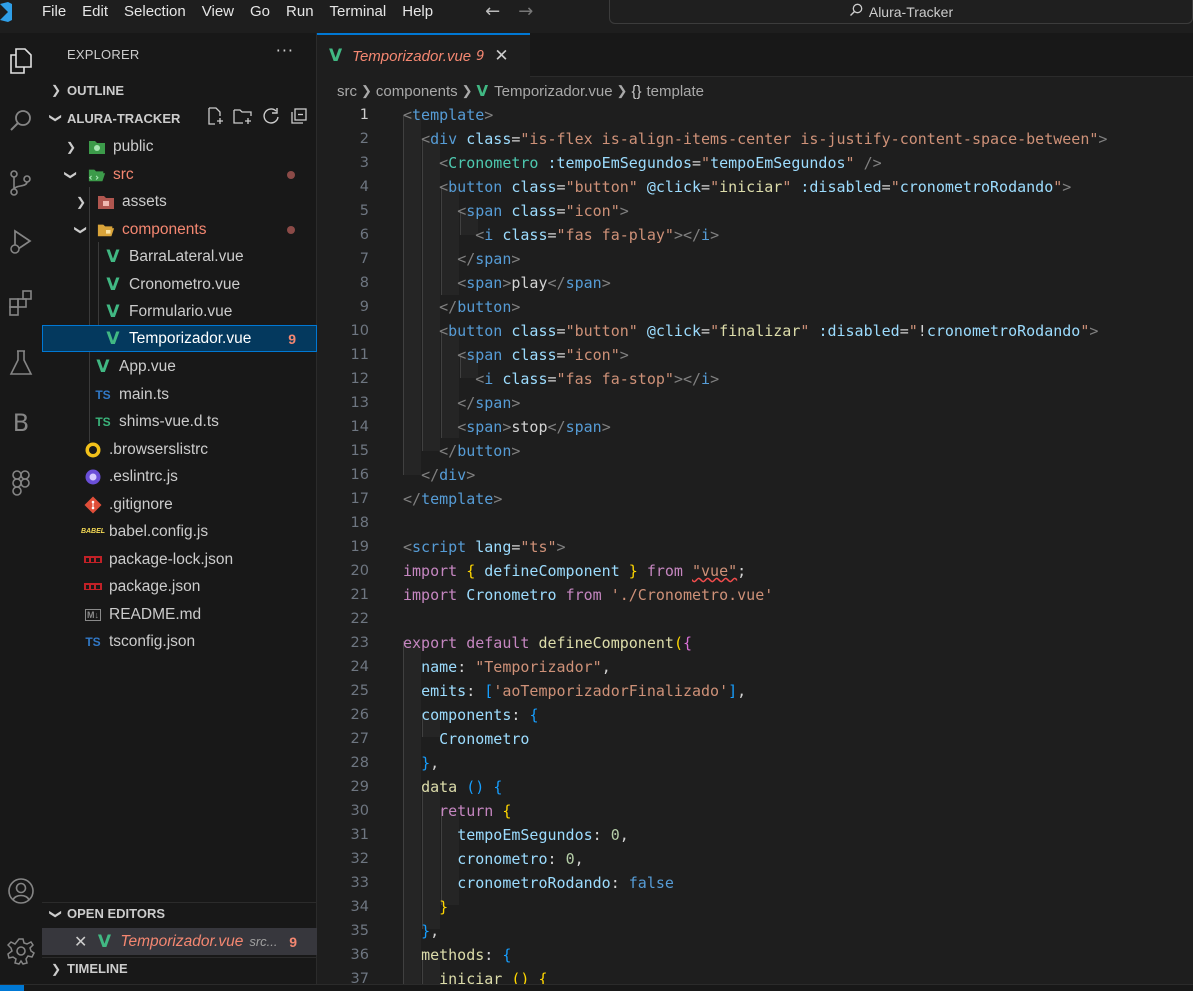  Describe the element at coordinates (93, 614) in the screenshot. I see `markdown-file-icon: M↓` at that location.